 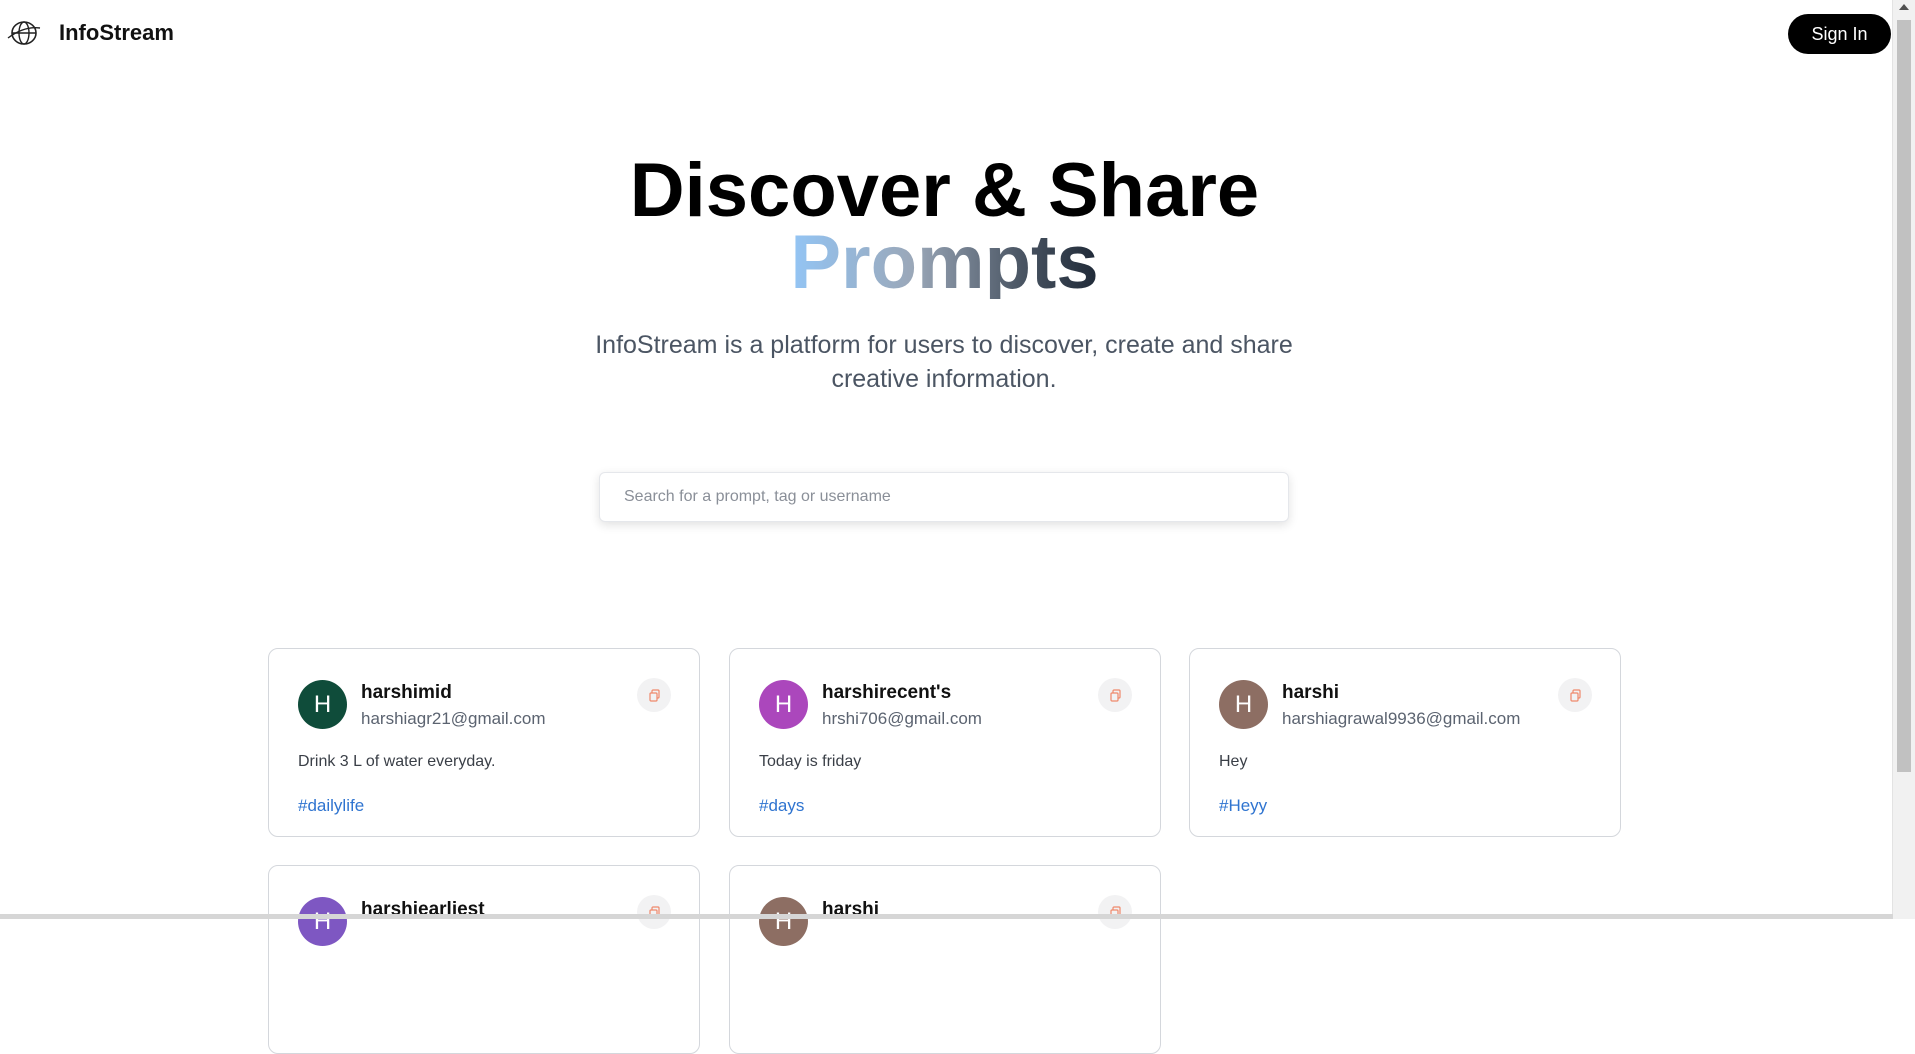 I want to click on globe-icon, so click(x=24, y=33).